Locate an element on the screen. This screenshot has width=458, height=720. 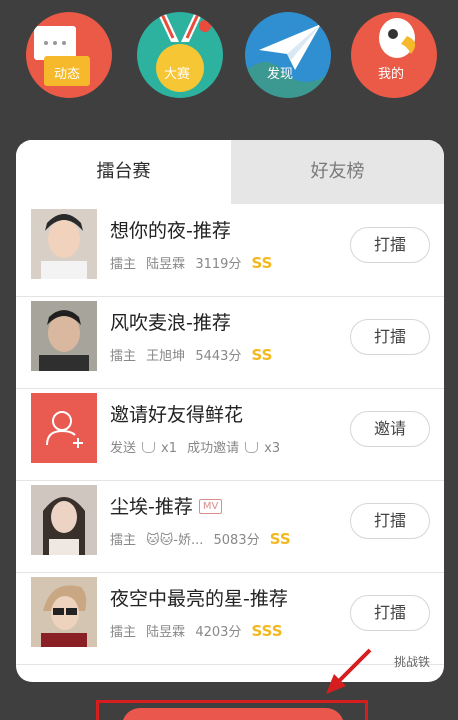
mv-tag: MV is located at coordinates (210, 506).